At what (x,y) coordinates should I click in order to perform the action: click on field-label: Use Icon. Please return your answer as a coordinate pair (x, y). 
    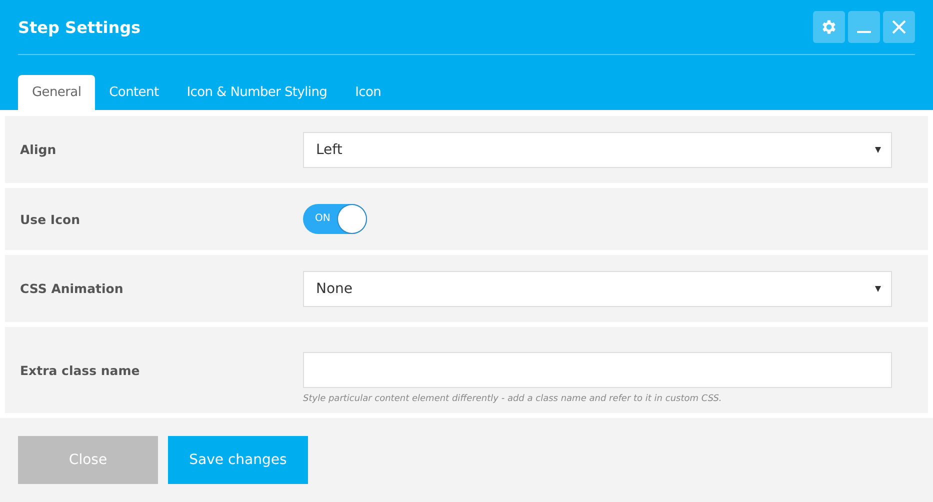
    Looking at the image, I should click on (50, 219).